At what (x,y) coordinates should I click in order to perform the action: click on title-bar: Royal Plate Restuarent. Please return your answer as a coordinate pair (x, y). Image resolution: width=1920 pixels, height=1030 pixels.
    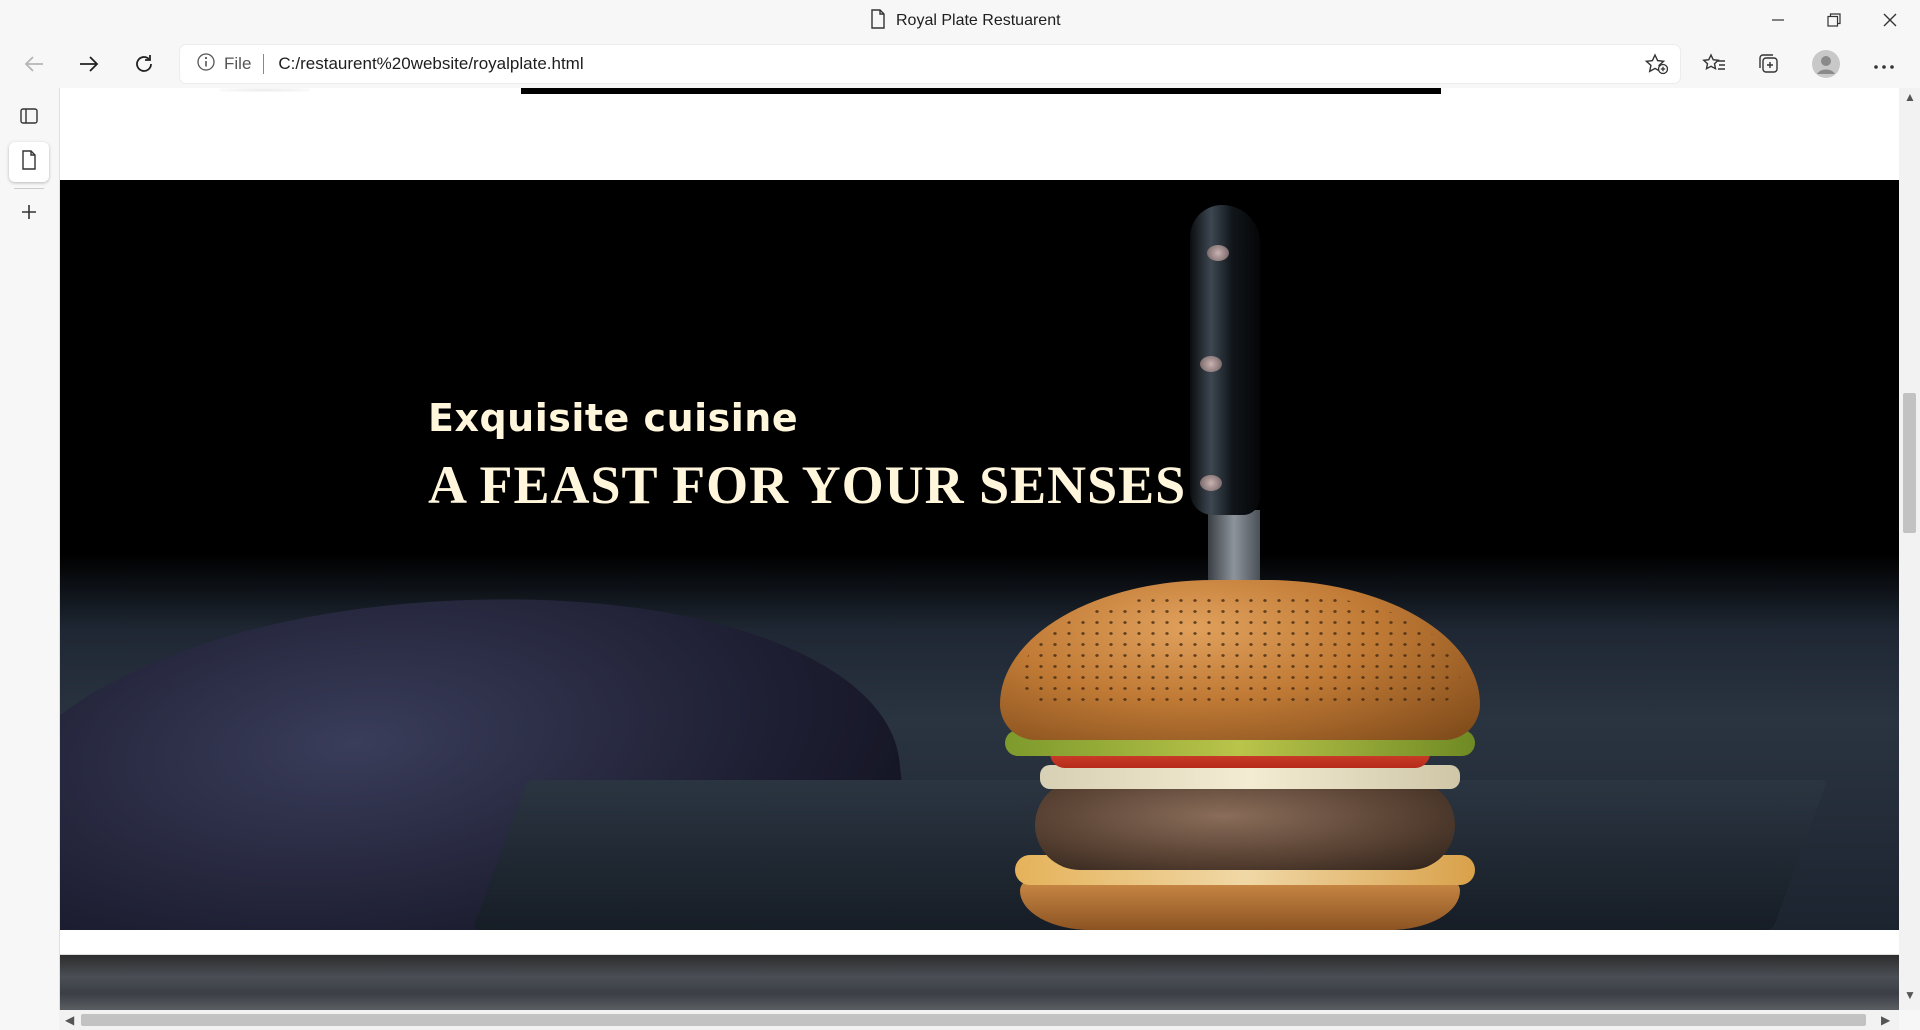
    Looking at the image, I should click on (960, 20).